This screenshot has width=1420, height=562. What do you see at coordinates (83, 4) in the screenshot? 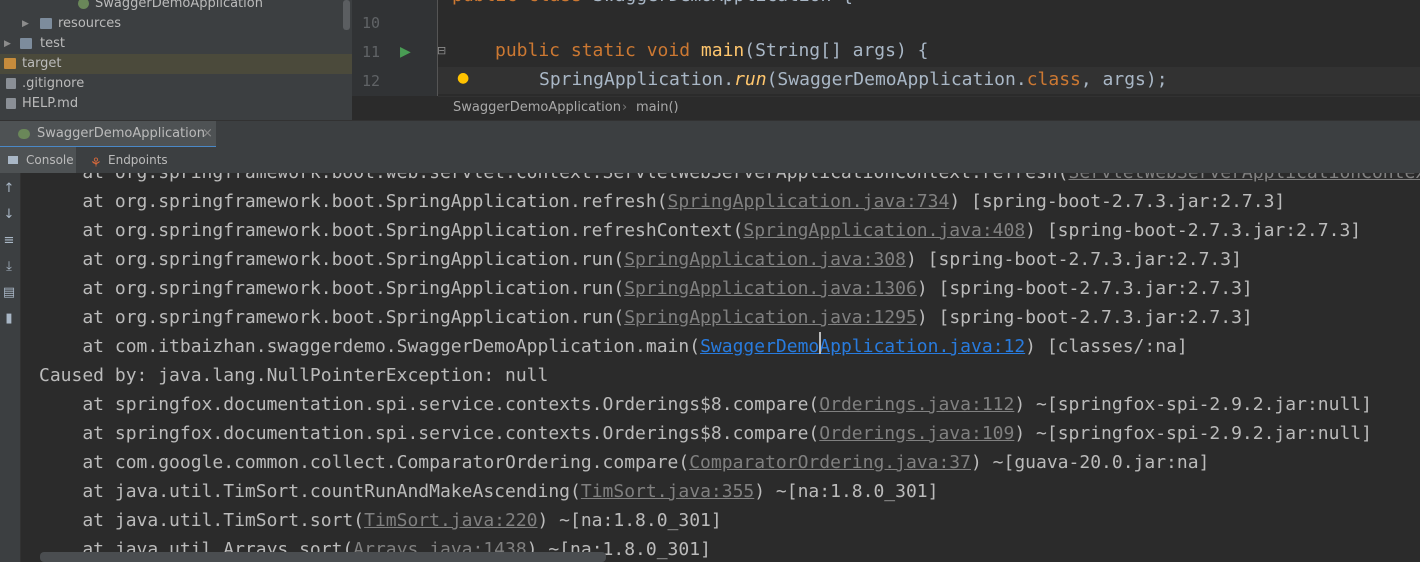
I see `spring-class-icon` at bounding box center [83, 4].